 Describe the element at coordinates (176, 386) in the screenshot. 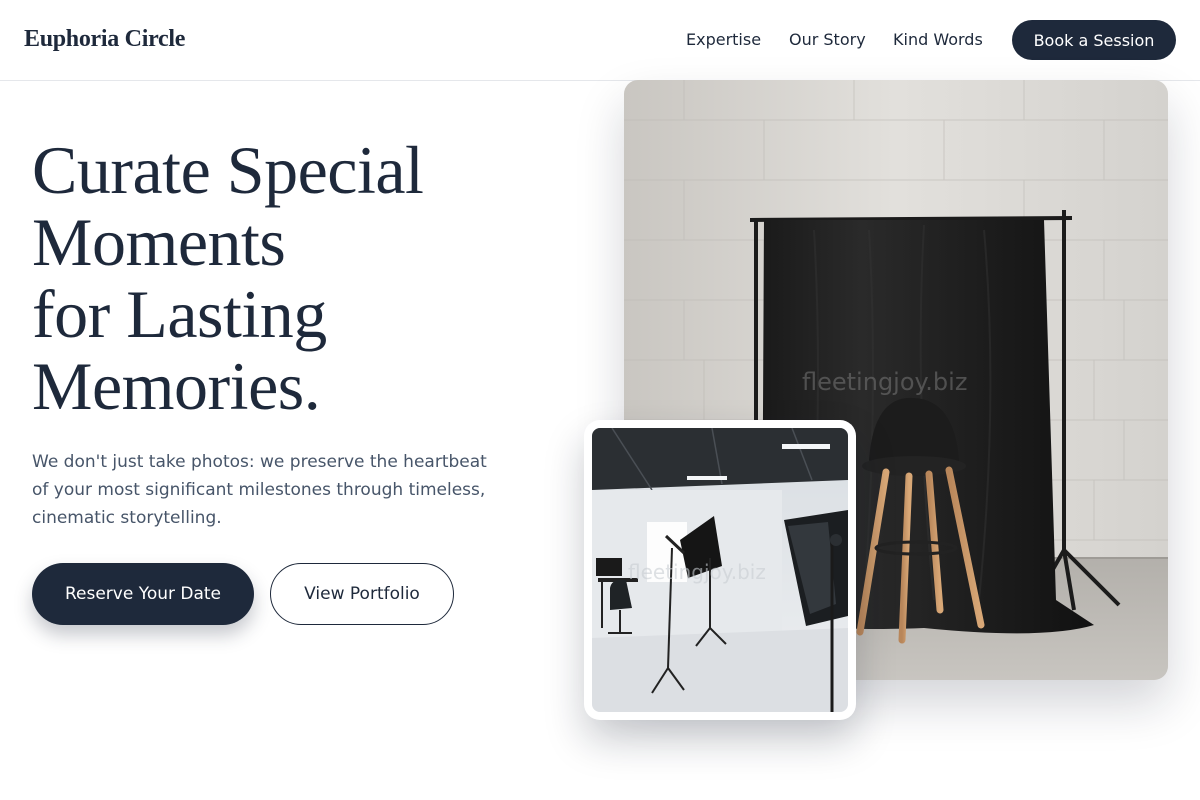

I see `hero-title-line-4: Memories.` at that location.